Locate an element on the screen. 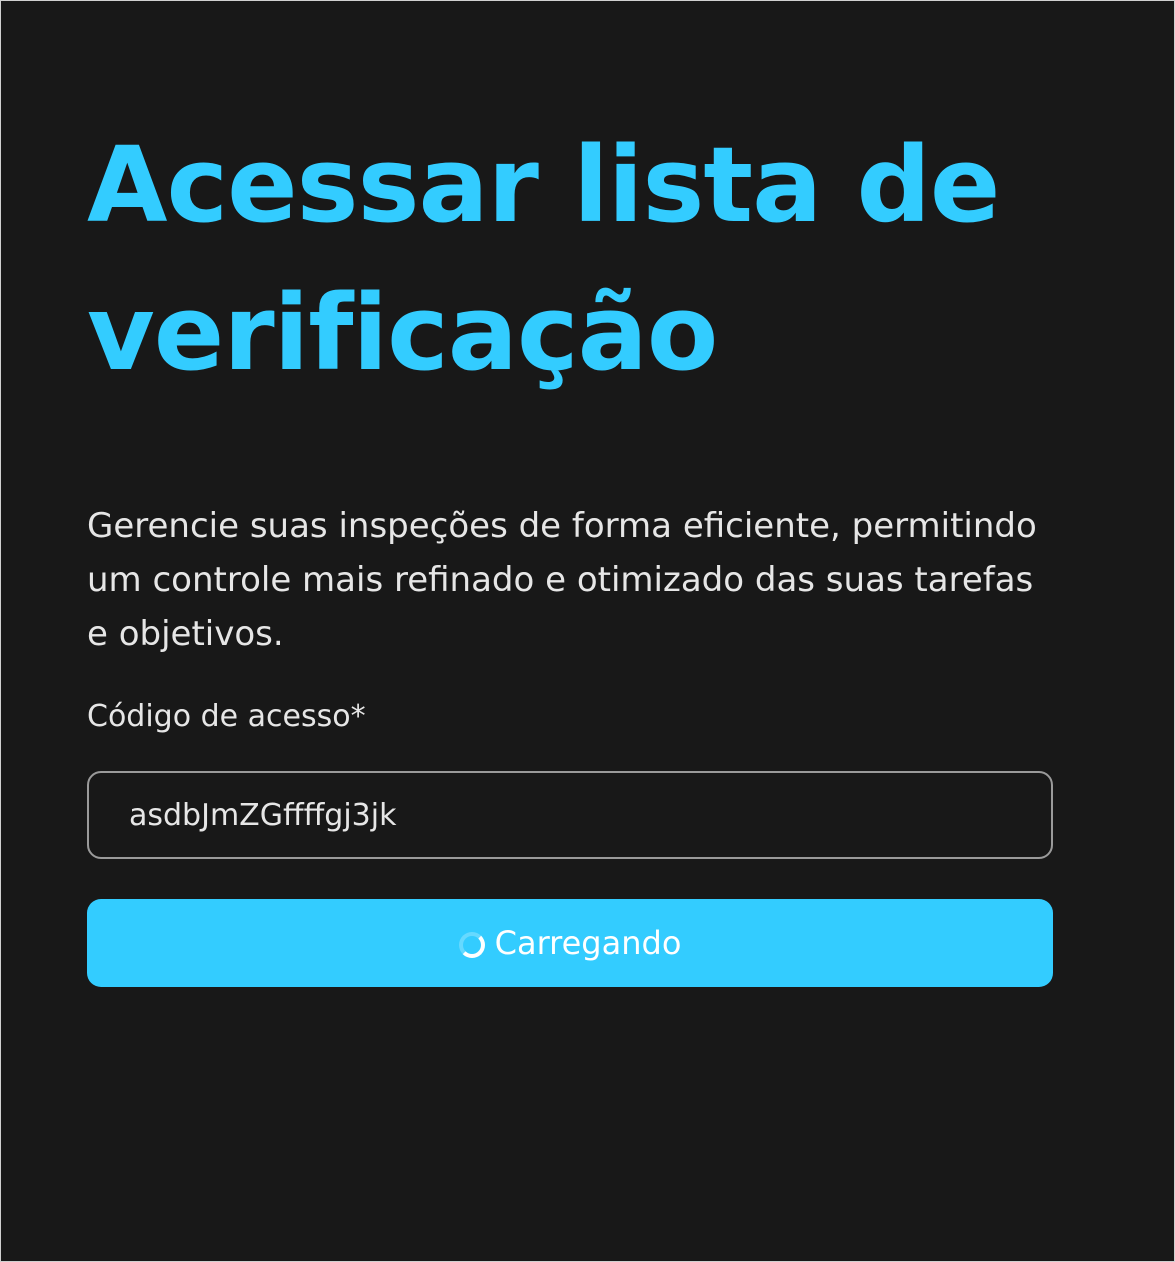  access-code-input is located at coordinates (570, 815).